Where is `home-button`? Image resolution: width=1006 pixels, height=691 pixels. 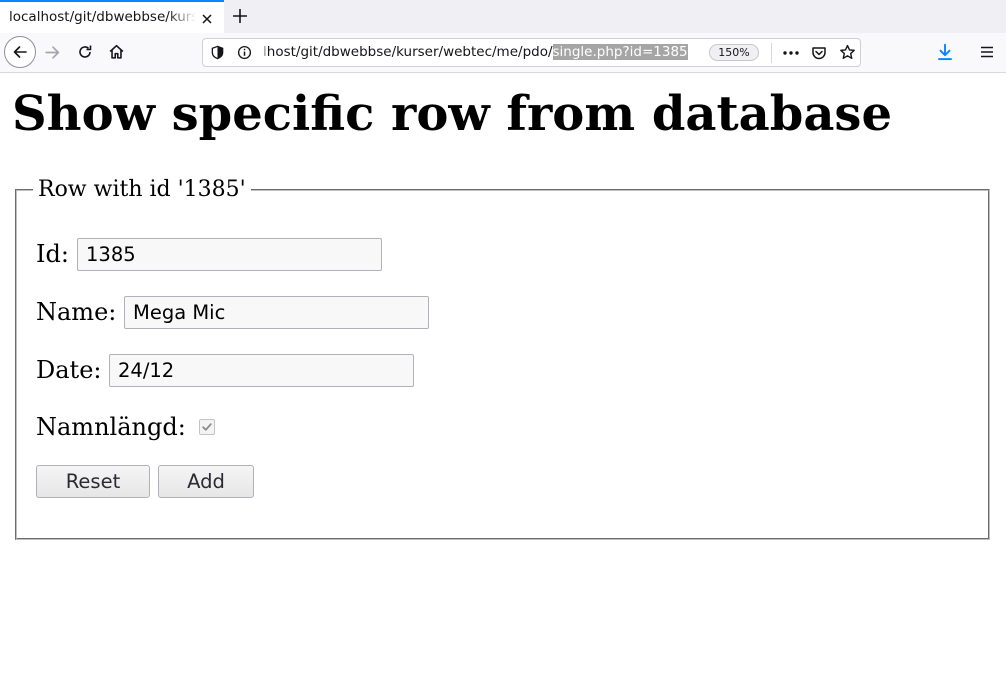 home-button is located at coordinates (116, 51).